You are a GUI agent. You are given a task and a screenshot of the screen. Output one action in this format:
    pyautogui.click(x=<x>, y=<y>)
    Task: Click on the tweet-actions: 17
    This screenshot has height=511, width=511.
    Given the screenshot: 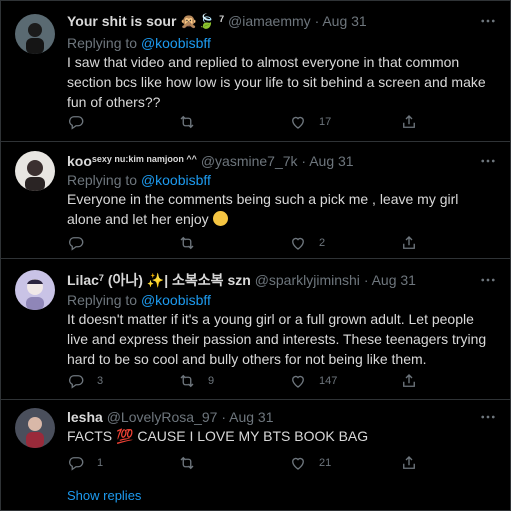 What is the action you would take?
    pyautogui.click(x=278, y=122)
    